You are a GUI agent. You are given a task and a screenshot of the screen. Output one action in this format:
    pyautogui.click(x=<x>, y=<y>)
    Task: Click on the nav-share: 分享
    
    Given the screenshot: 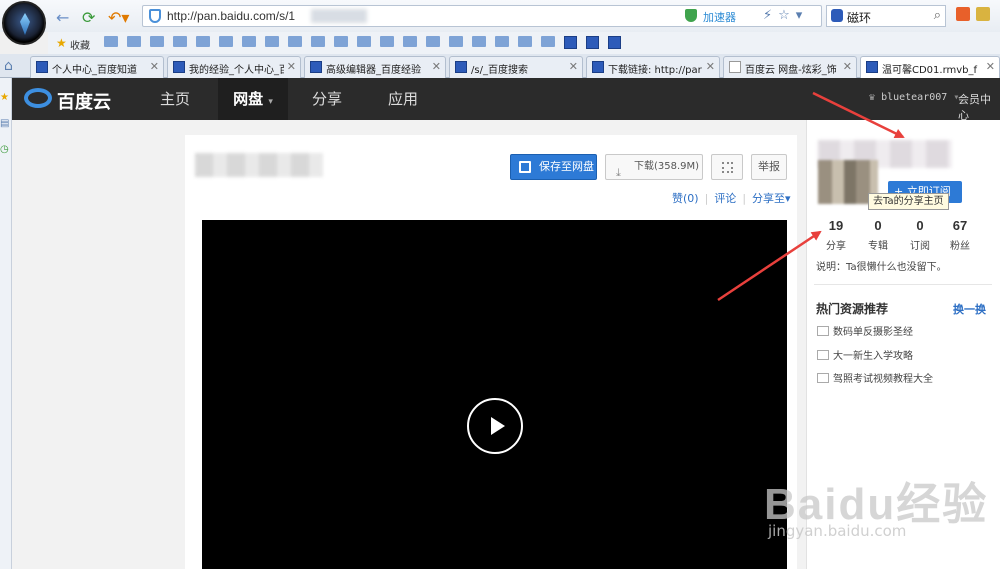 What is the action you would take?
    pyautogui.click(x=327, y=99)
    